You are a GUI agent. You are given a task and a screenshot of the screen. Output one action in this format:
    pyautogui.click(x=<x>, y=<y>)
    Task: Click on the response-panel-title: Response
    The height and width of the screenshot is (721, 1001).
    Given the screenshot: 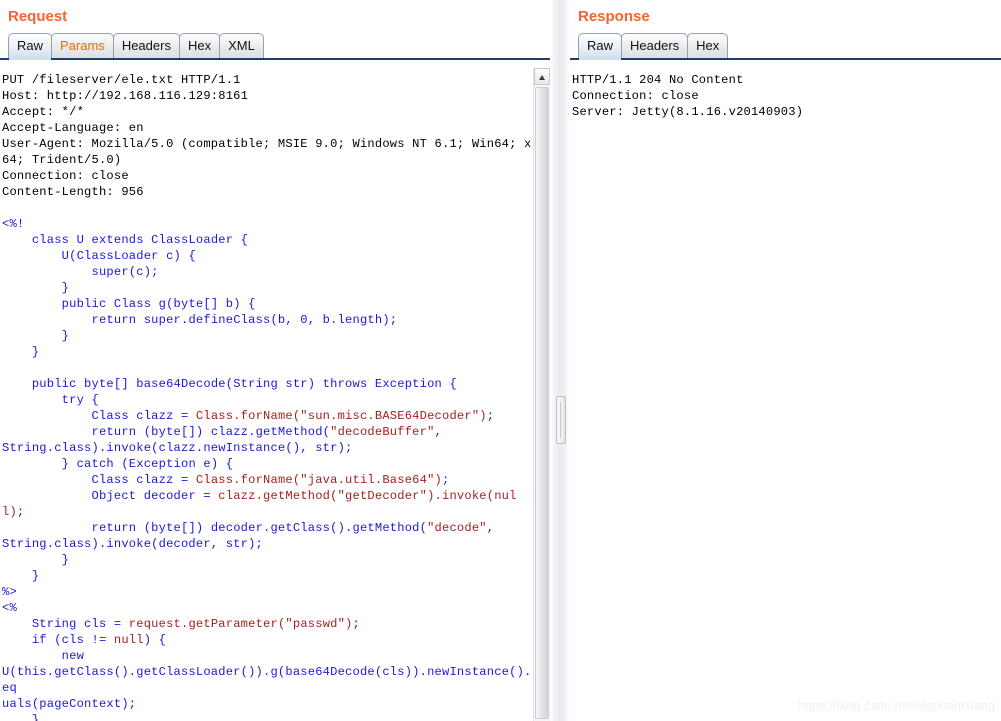 What is the action you would take?
    pyautogui.click(x=614, y=16)
    